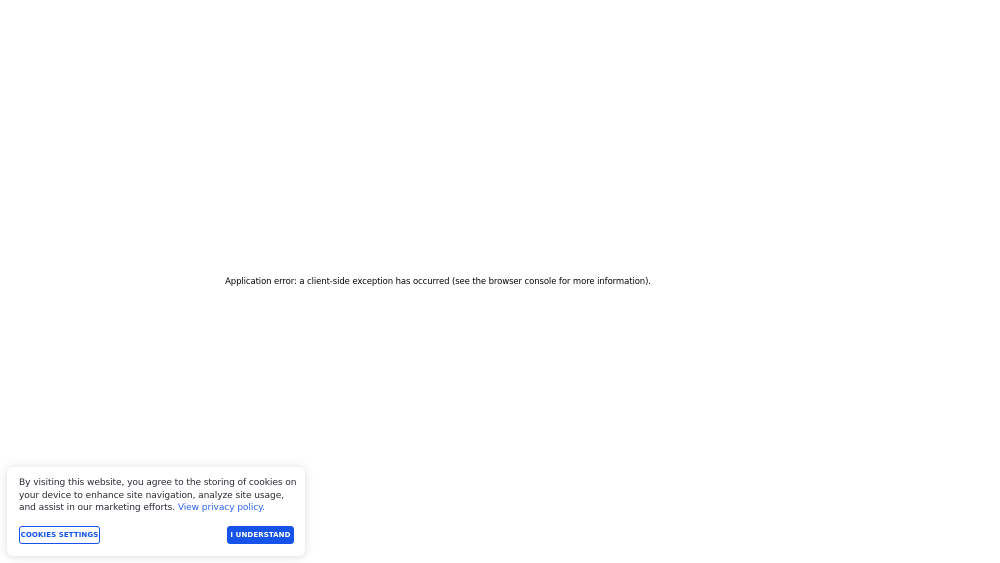 The image size is (1000, 563). Describe the element at coordinates (221, 508) in the screenshot. I see `privacy-policy-link: View privacy policy.` at that location.